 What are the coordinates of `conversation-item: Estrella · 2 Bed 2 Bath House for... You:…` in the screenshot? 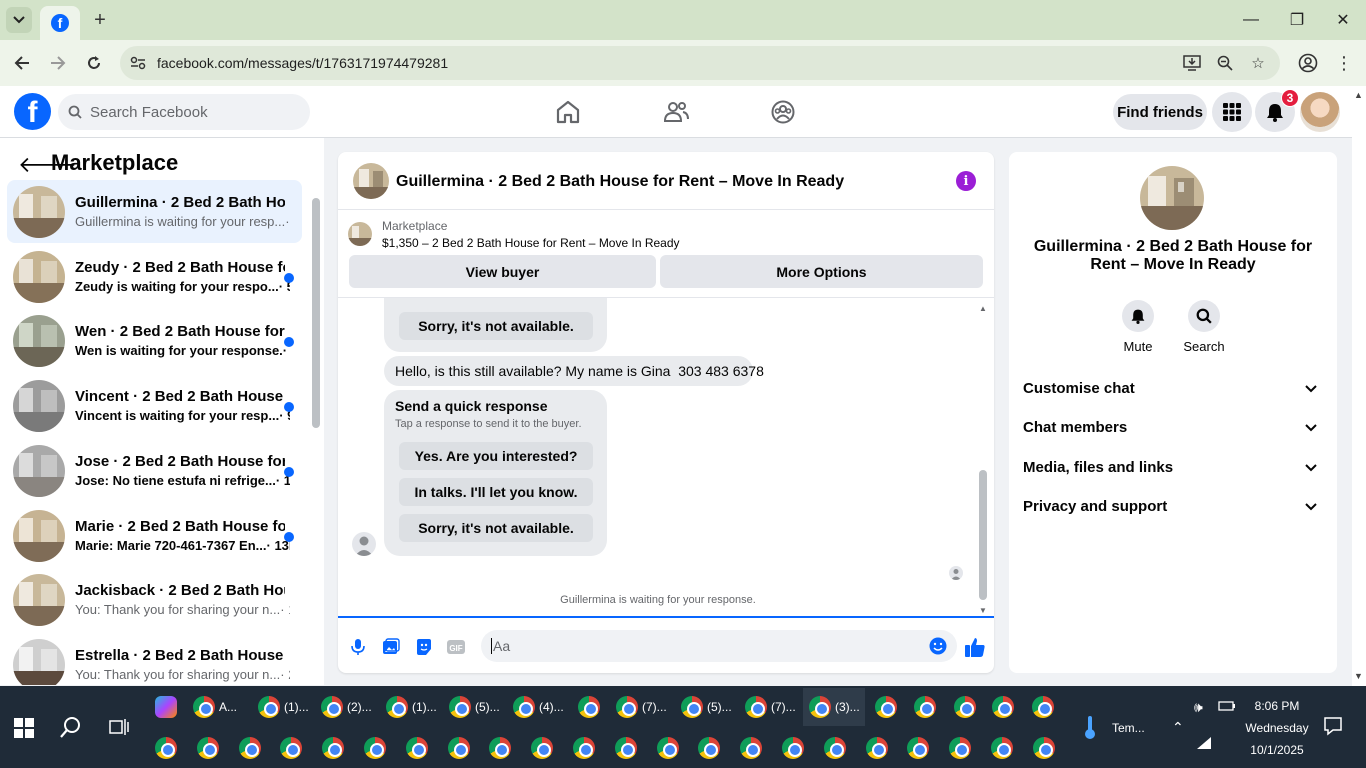 It's located at (154, 659).